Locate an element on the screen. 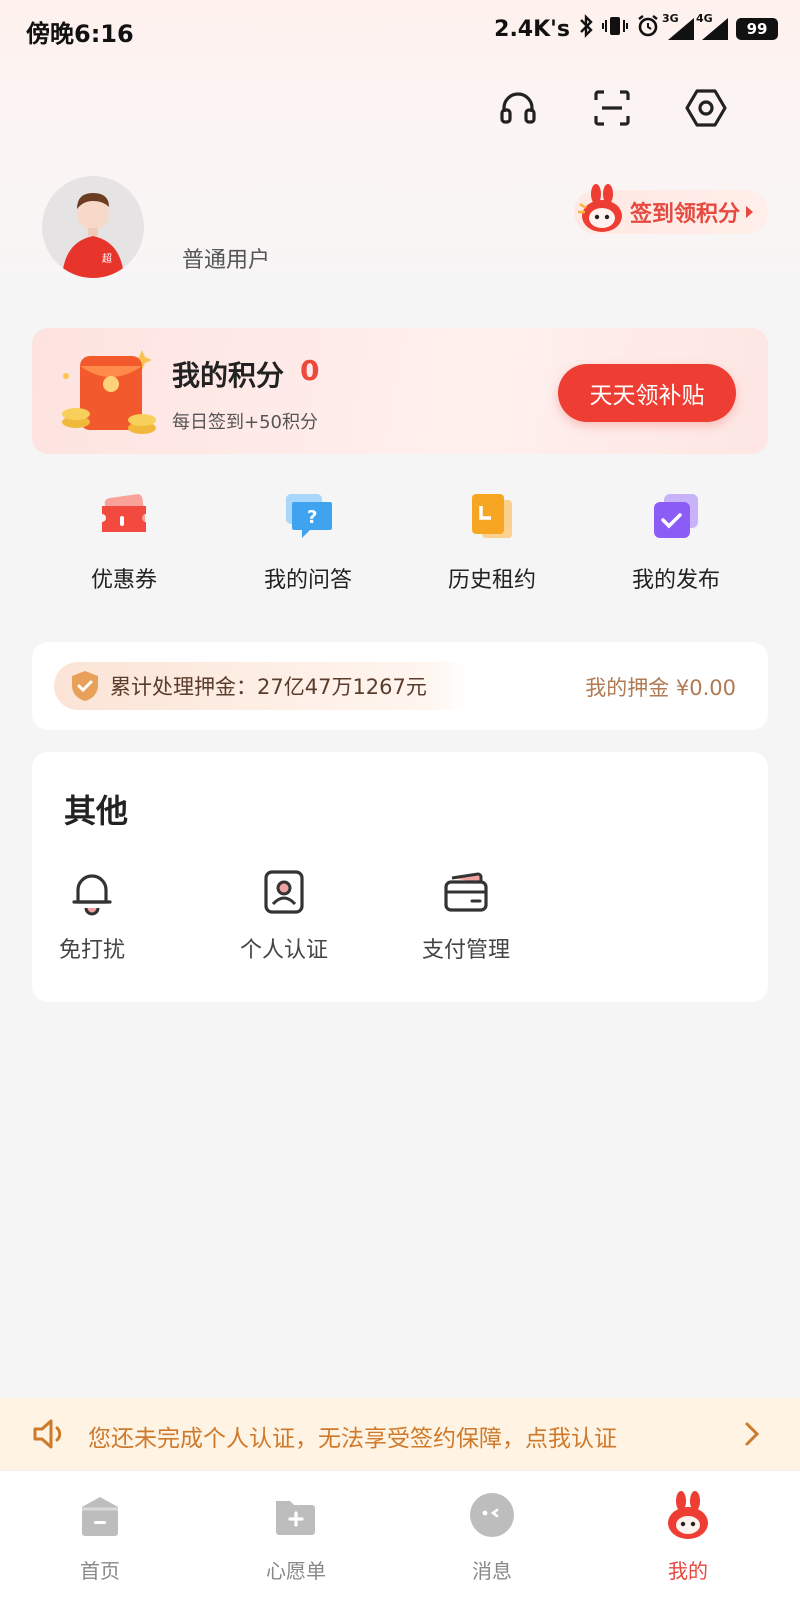 Image resolution: width=800 pixels, height=1600 pixels. status-indicators: 2.4K's 3G 4G 99 is located at coordinates (636, 28).